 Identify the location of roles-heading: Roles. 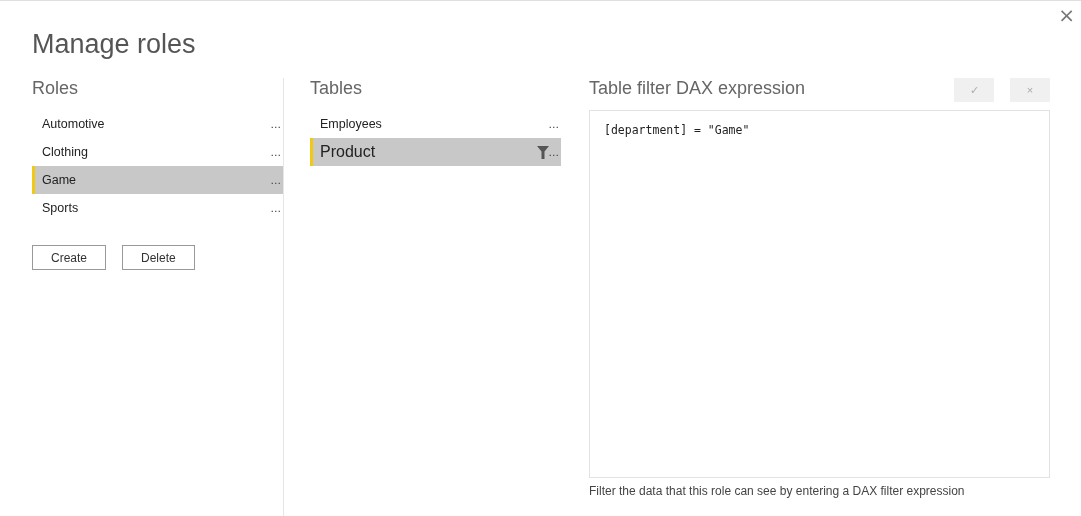
(55, 89).